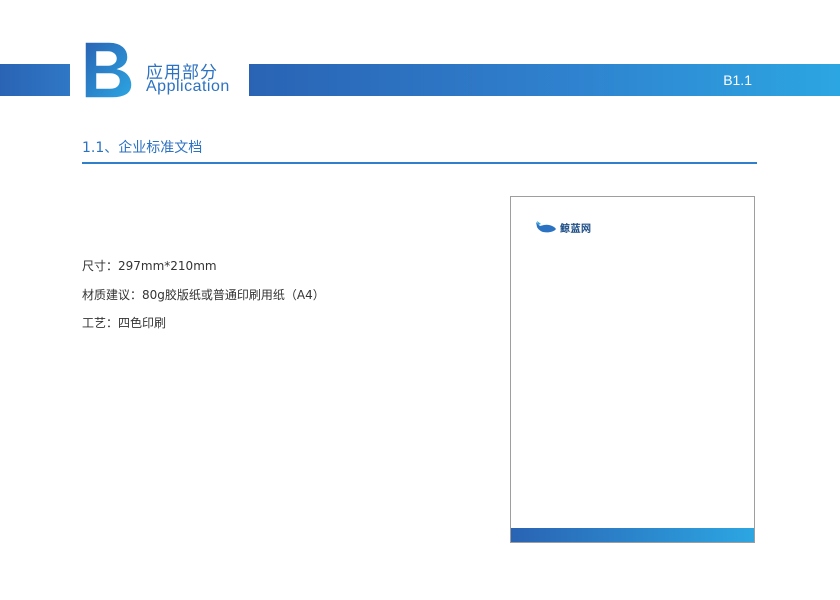 This screenshot has height=600, width=840. I want to click on whale-logo-icon, so click(546, 227).